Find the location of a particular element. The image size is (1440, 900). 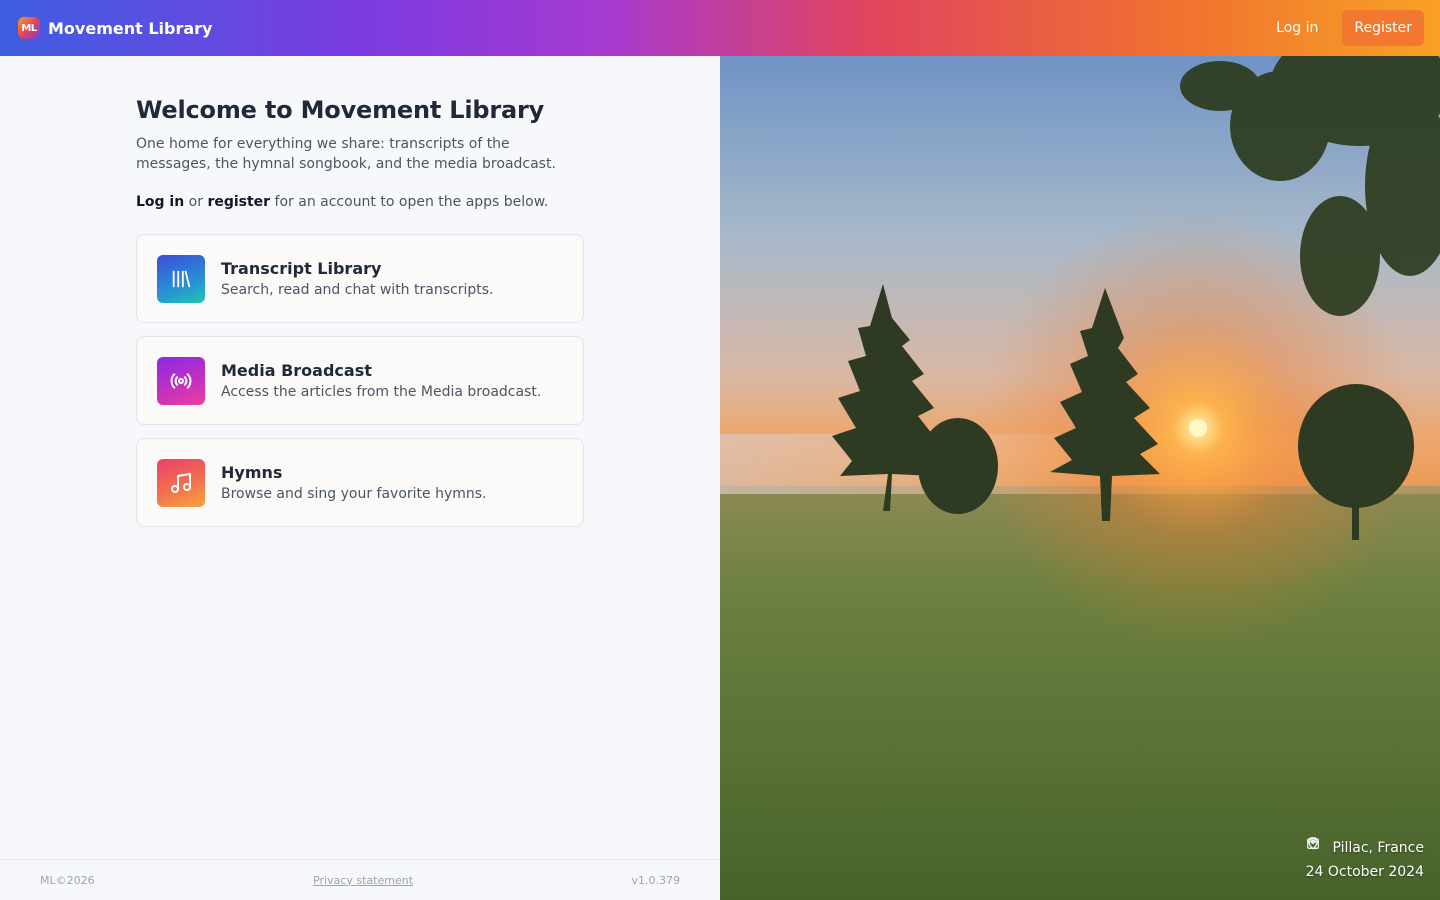

app-name: Movement Library is located at coordinates (130, 28).